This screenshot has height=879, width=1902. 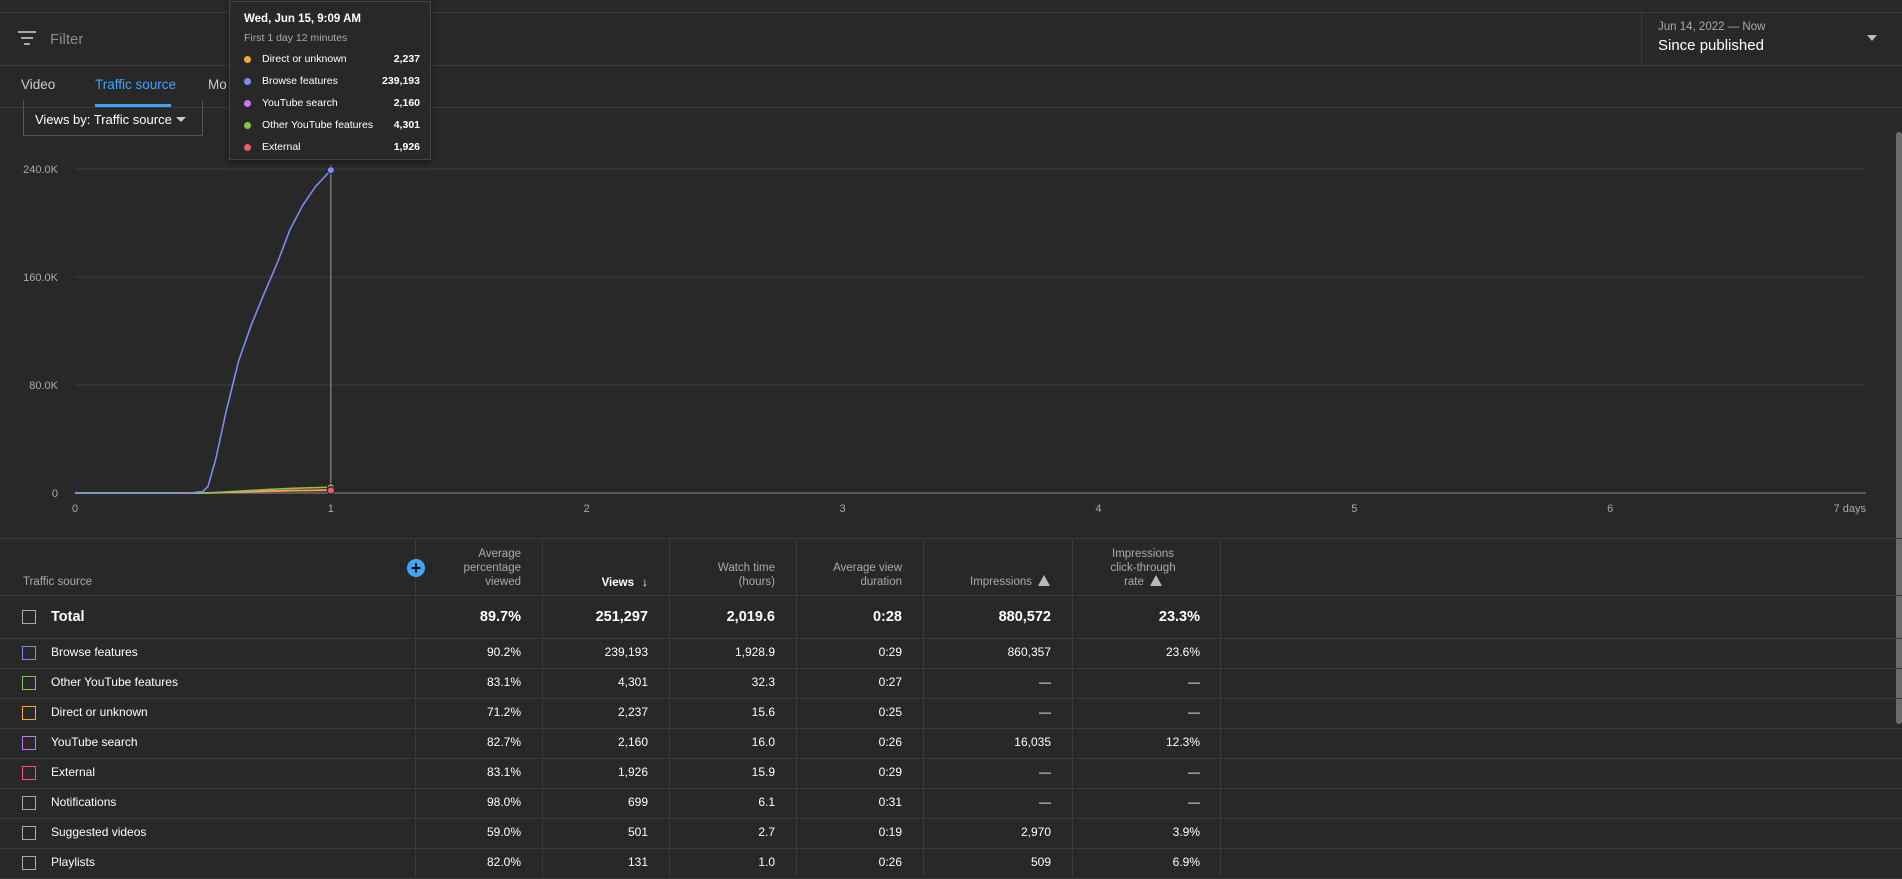 What do you see at coordinates (1029, 652) in the screenshot?
I see `cell-impressions: 860,357` at bounding box center [1029, 652].